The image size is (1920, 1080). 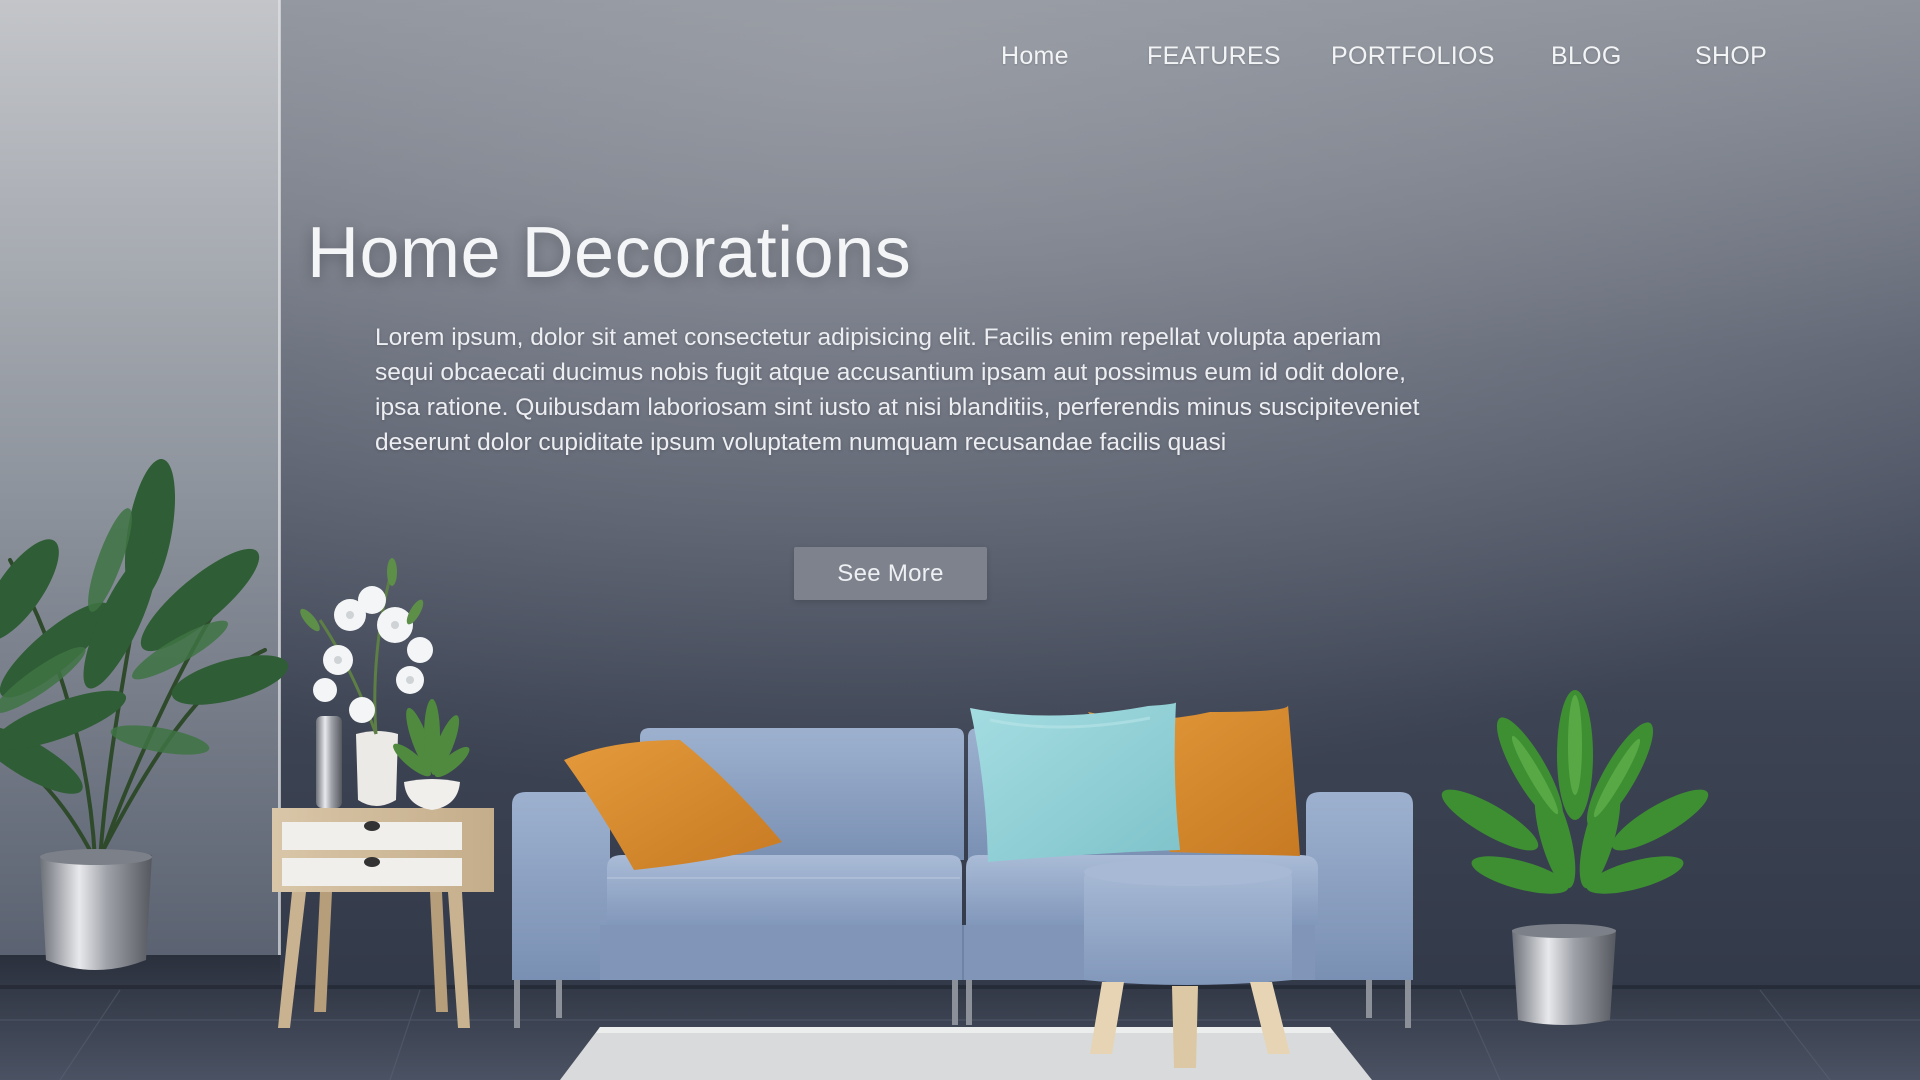 I want to click on hero-title: Home Decorations, so click(x=609, y=253).